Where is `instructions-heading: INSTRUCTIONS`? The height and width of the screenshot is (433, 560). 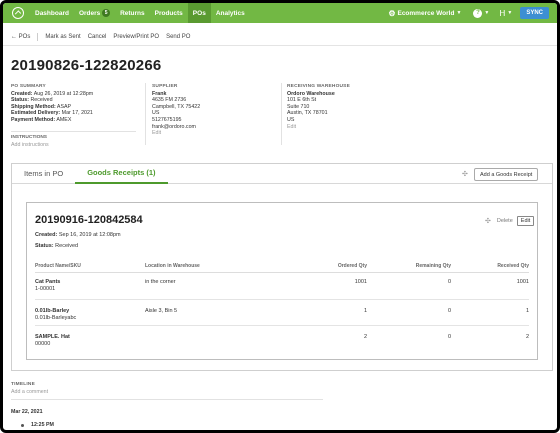
instructions-heading: INSTRUCTIONS is located at coordinates (29, 137).